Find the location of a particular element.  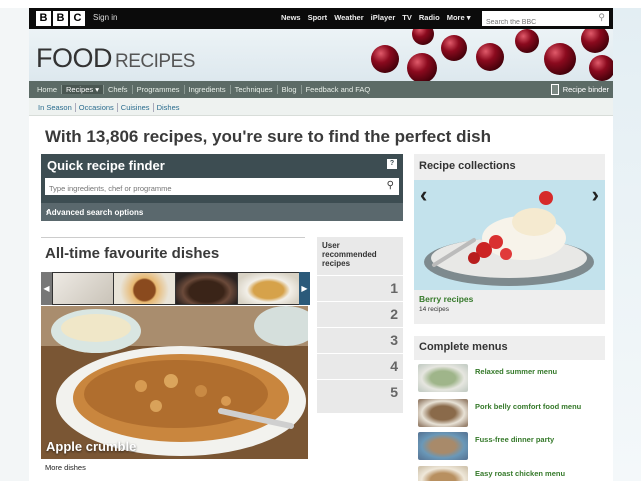

menu-item: Easy roast chicken menu is located at coordinates (513, 473).